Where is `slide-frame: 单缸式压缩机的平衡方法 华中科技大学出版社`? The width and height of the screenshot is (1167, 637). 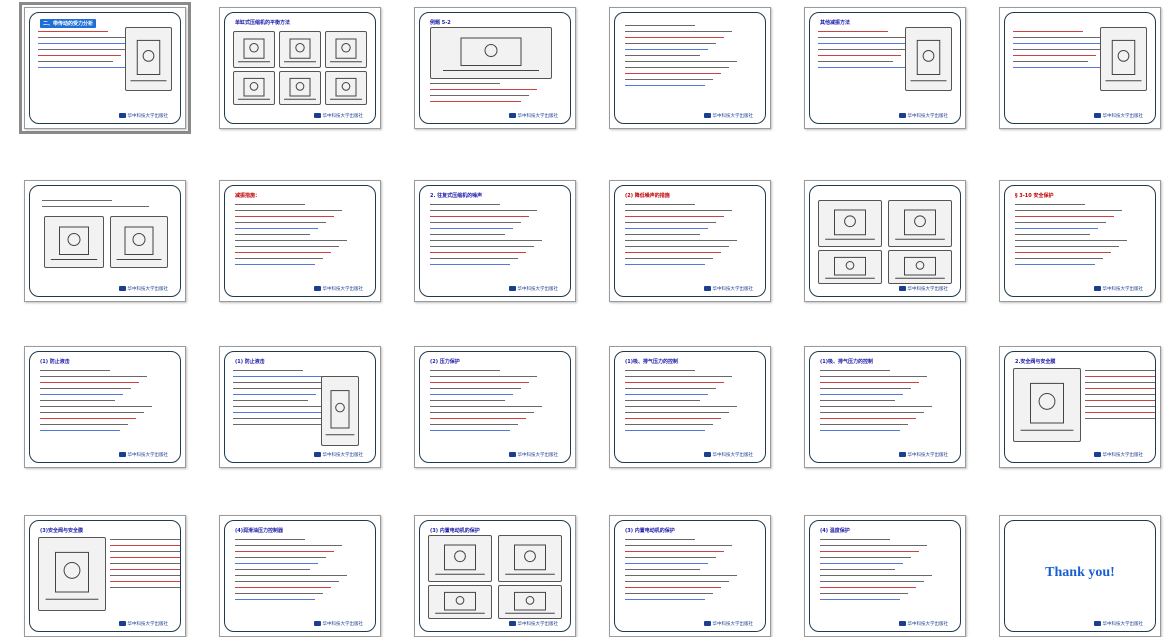 slide-frame: 单缸式压缩机的平衡方法 华中科技大学出版社 is located at coordinates (300, 68).